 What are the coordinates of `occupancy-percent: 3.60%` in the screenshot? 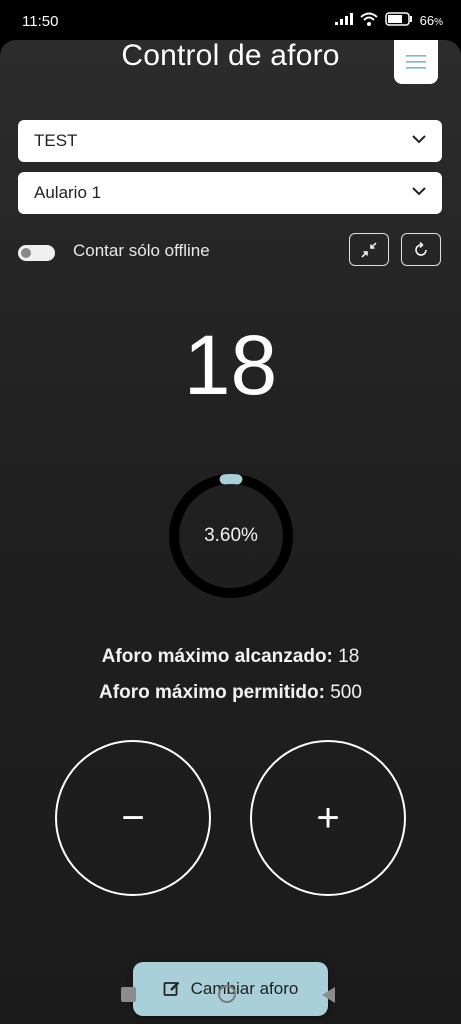 It's located at (231, 535).